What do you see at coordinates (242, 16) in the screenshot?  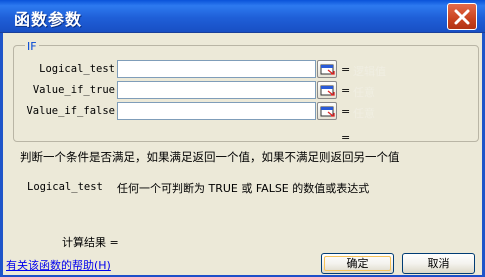 I see `title-bar: 函数参数` at bounding box center [242, 16].